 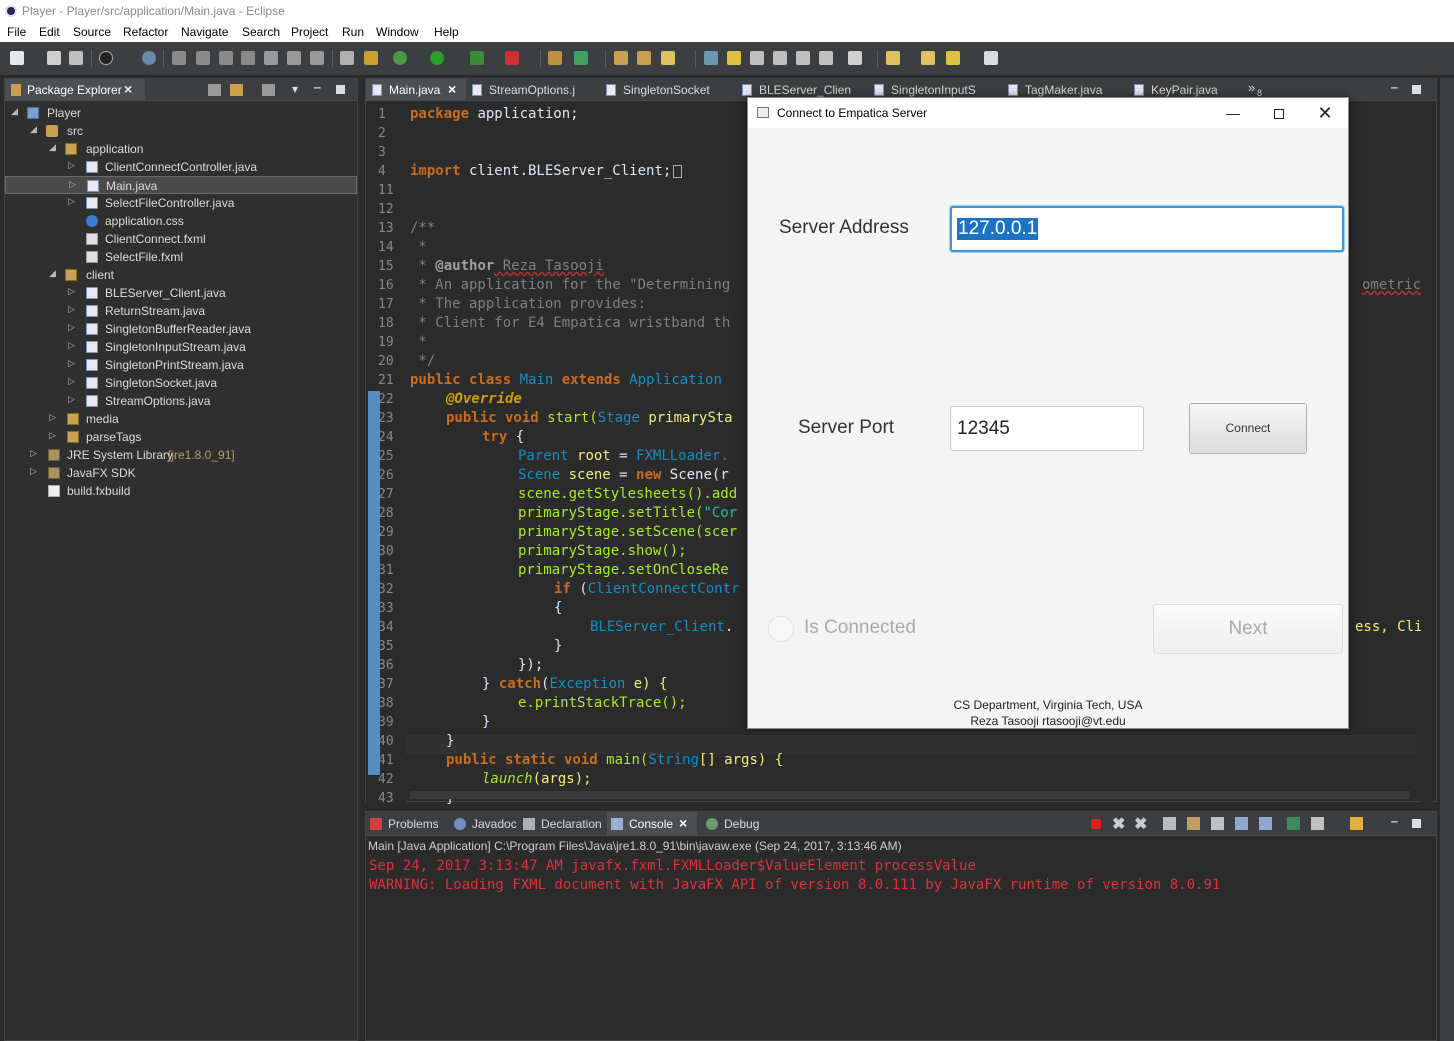 What do you see at coordinates (268, 90) in the screenshot?
I see `focus-on-active-task-icon` at bounding box center [268, 90].